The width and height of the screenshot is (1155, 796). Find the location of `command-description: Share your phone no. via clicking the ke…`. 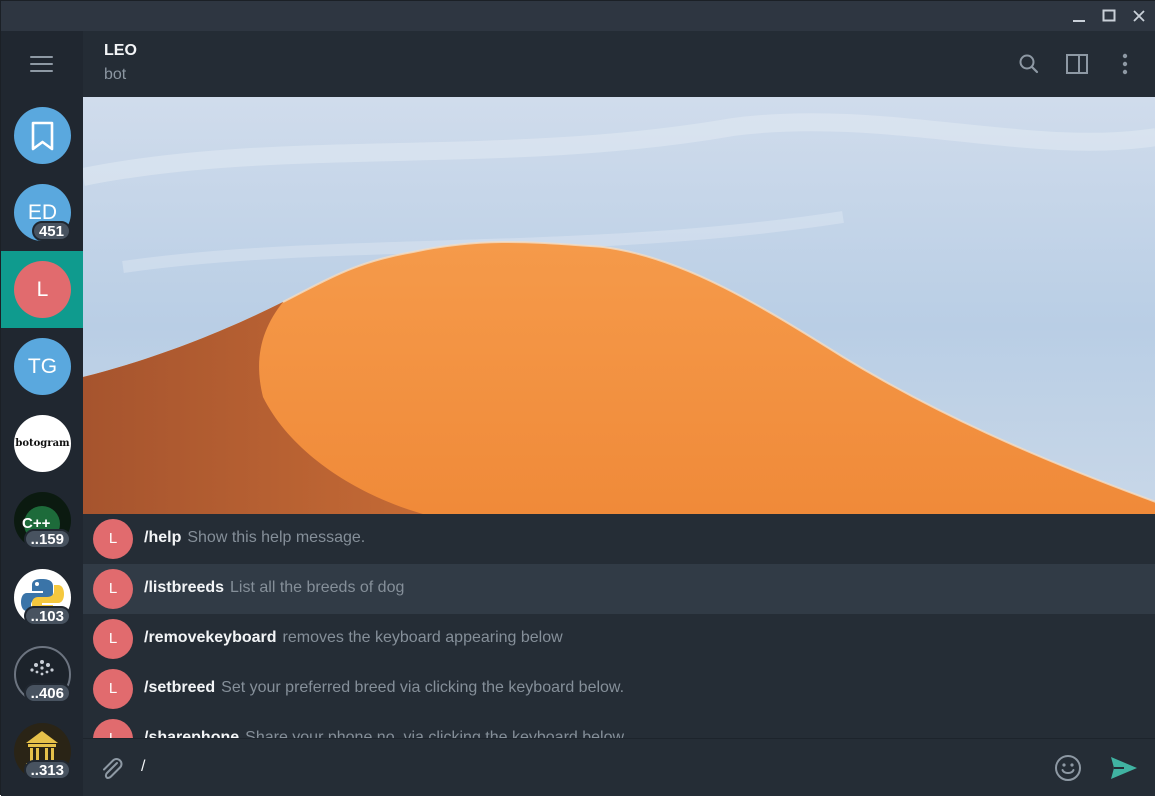

command-description: Share your phone no. via clicking the ke… is located at coordinates (436, 733).